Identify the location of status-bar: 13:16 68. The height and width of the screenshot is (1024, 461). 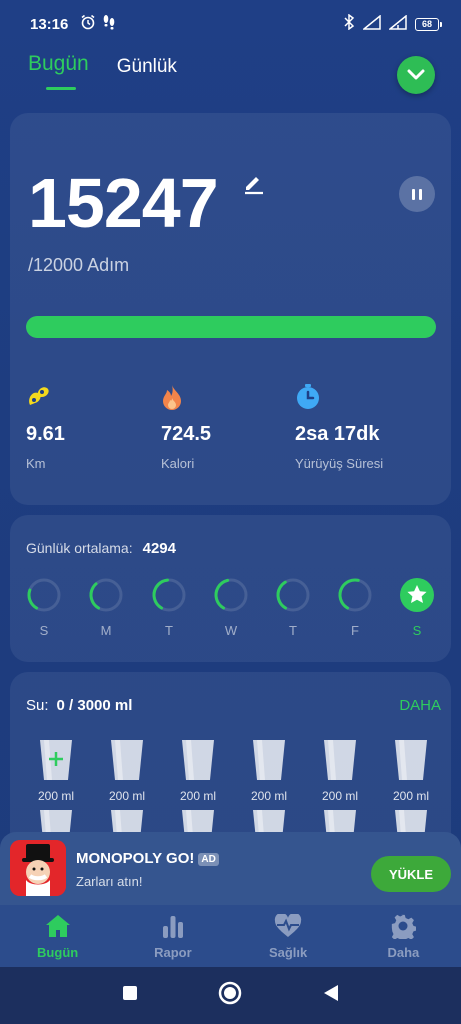
(230, 24).